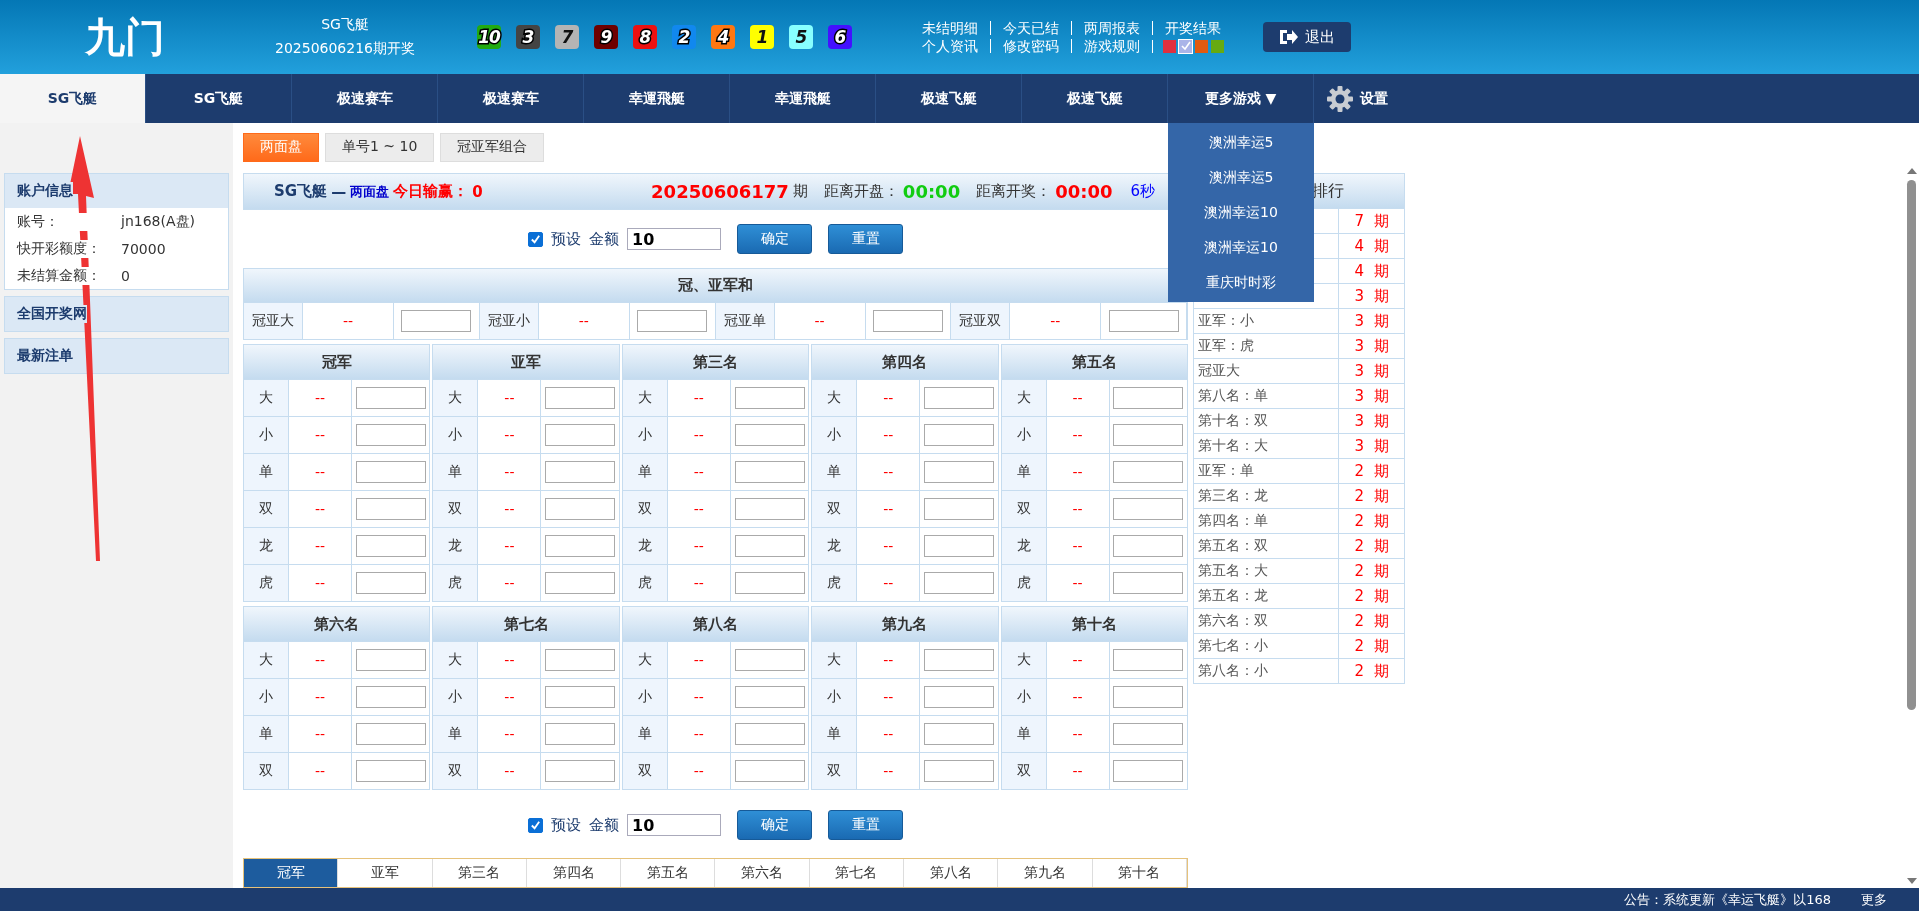 The width and height of the screenshot is (1919, 911). What do you see at coordinates (1030, 46) in the screenshot?
I see `header-link: 修改密码` at bounding box center [1030, 46].